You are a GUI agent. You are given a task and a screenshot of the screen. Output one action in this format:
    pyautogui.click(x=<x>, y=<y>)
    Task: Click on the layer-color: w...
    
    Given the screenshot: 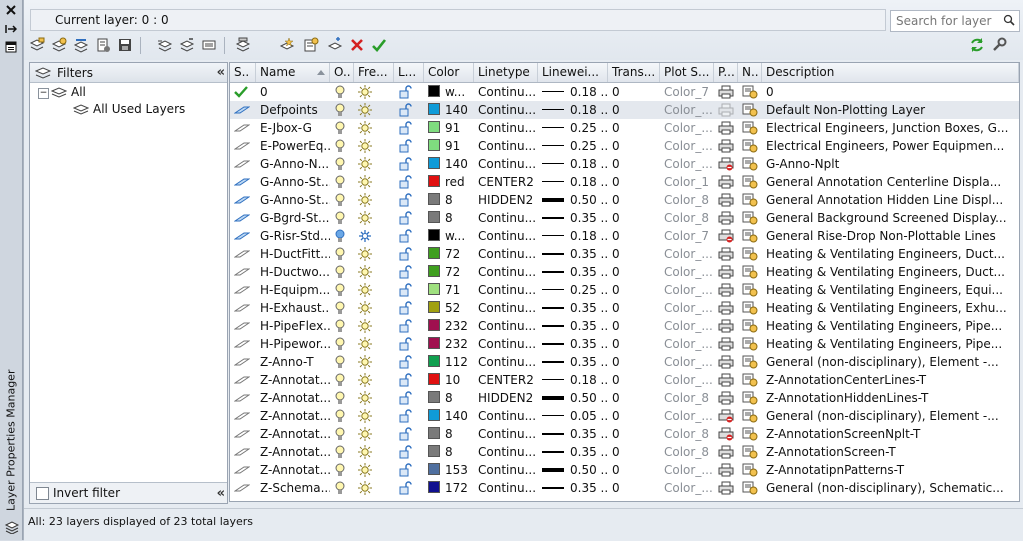 What is the action you would take?
    pyautogui.click(x=451, y=236)
    